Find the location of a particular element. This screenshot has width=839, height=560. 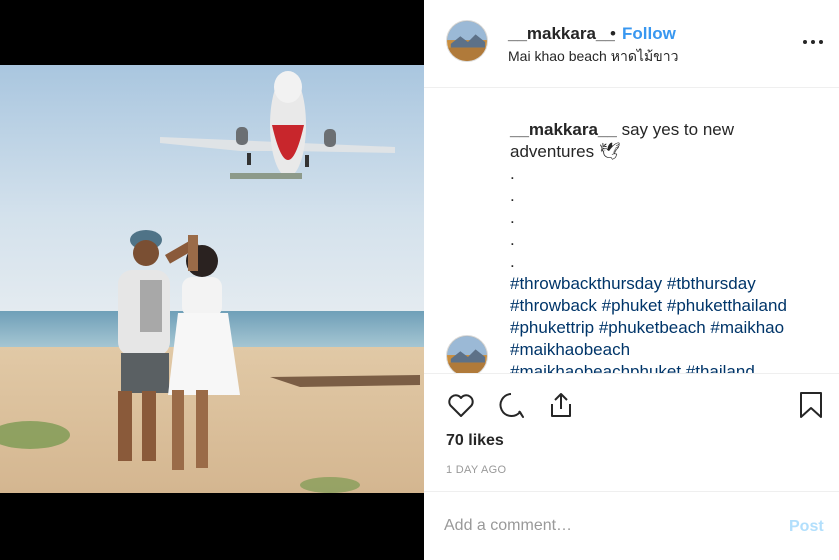

comment-box: Post is located at coordinates (631, 525).